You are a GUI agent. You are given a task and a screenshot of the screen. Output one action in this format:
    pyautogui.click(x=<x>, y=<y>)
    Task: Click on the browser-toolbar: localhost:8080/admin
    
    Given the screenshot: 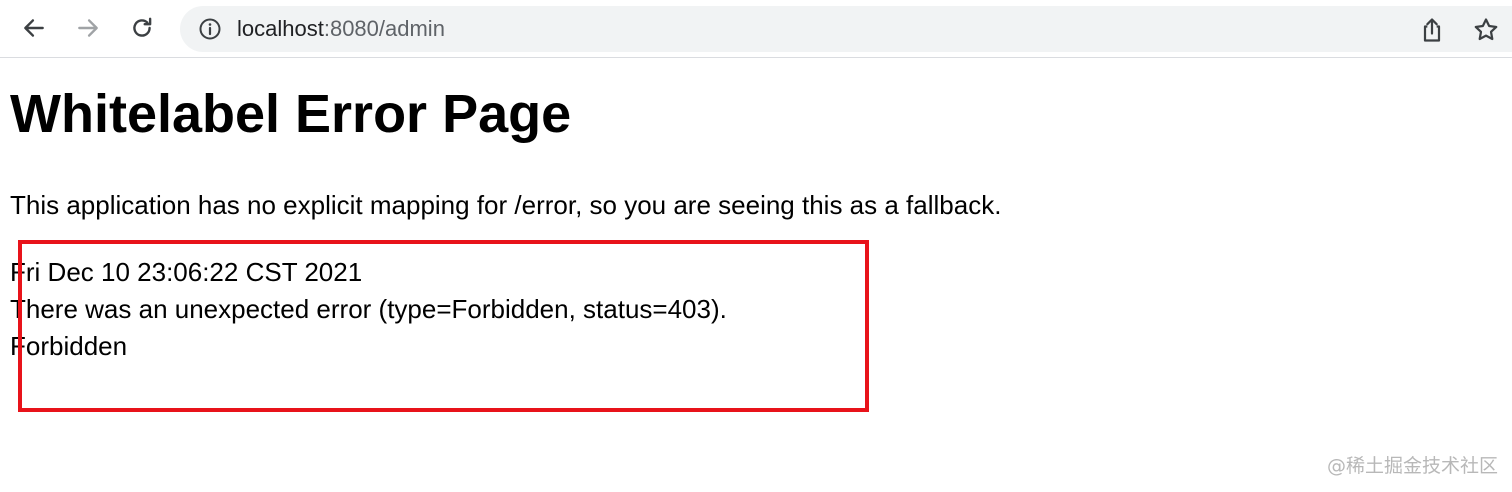 What is the action you would take?
    pyautogui.click(x=756, y=29)
    